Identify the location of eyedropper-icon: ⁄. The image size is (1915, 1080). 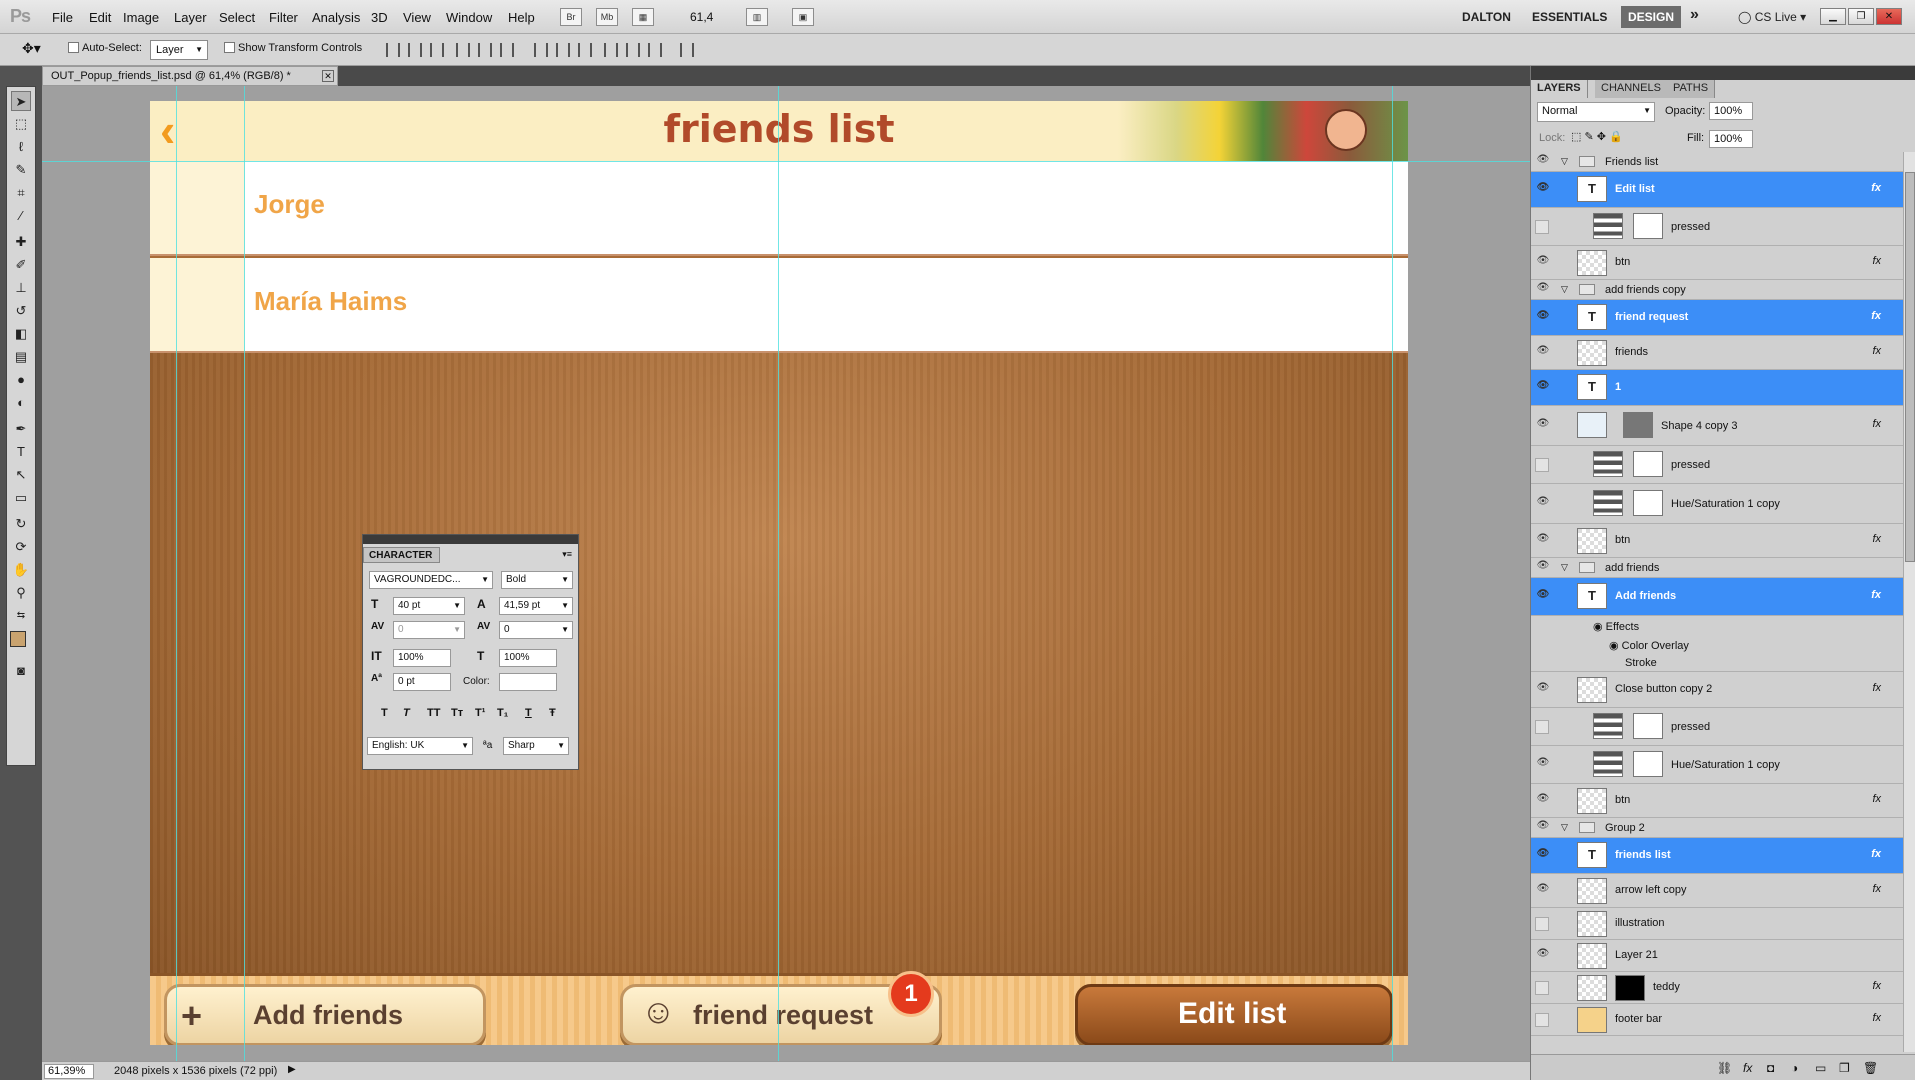
(21, 216).